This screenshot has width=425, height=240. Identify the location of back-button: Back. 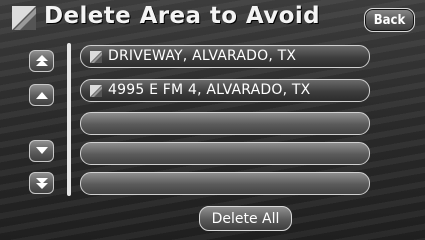
(389, 20).